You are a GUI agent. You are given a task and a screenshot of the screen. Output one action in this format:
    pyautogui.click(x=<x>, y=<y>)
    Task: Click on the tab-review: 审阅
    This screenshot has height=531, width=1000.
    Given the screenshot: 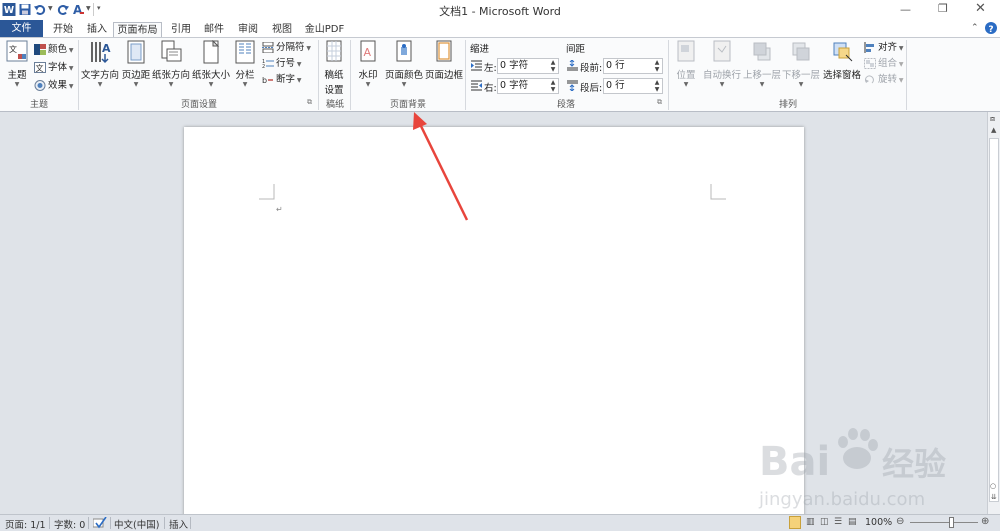 What is the action you would take?
    pyautogui.click(x=248, y=29)
    